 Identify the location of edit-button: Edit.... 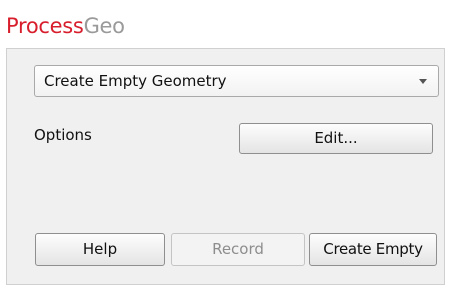
(336, 138).